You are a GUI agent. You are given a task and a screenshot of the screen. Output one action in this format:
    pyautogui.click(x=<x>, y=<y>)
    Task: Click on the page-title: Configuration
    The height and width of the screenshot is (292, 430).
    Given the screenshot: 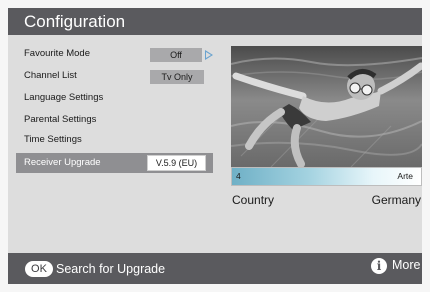 What is the action you would take?
    pyautogui.click(x=75, y=21)
    